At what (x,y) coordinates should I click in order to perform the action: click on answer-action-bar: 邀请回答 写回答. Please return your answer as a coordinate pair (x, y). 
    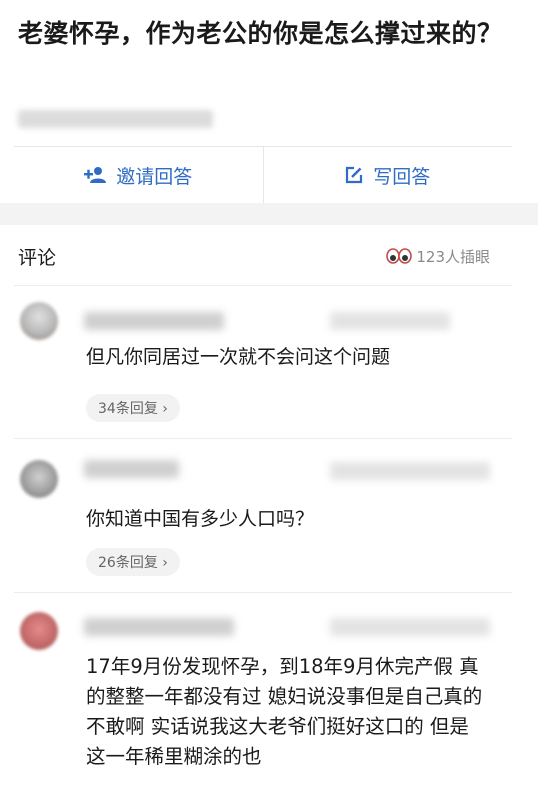
    Looking at the image, I should click on (263, 175).